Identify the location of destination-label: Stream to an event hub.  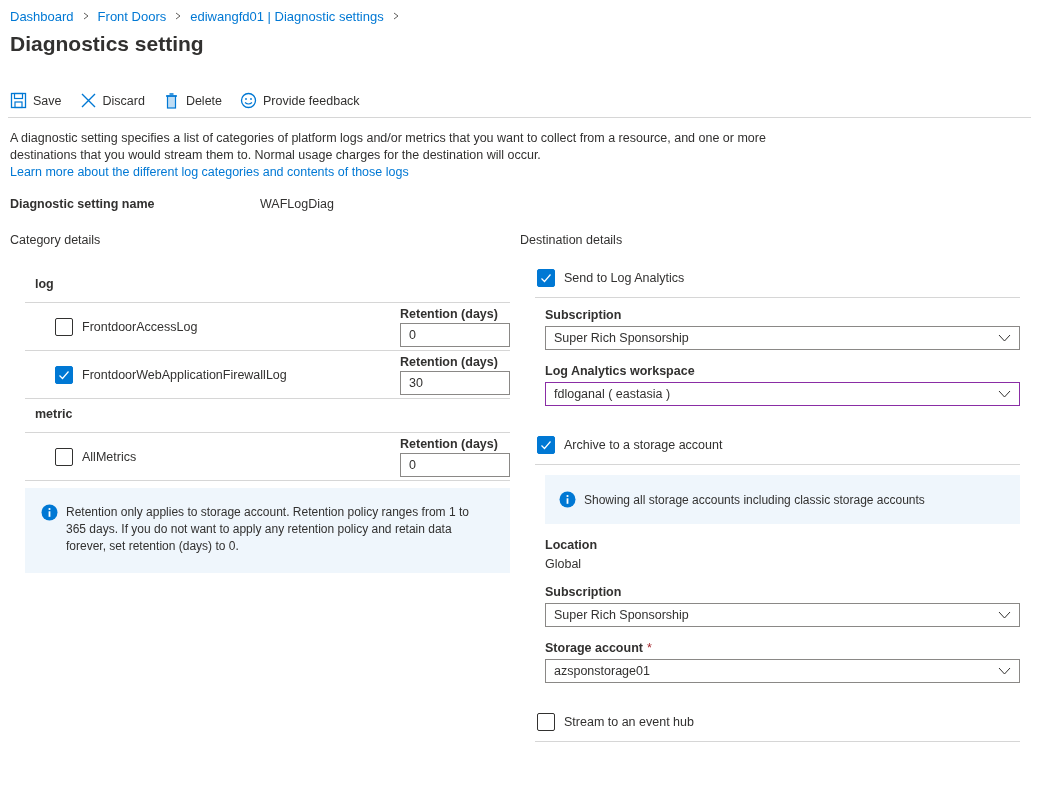
(629, 722).